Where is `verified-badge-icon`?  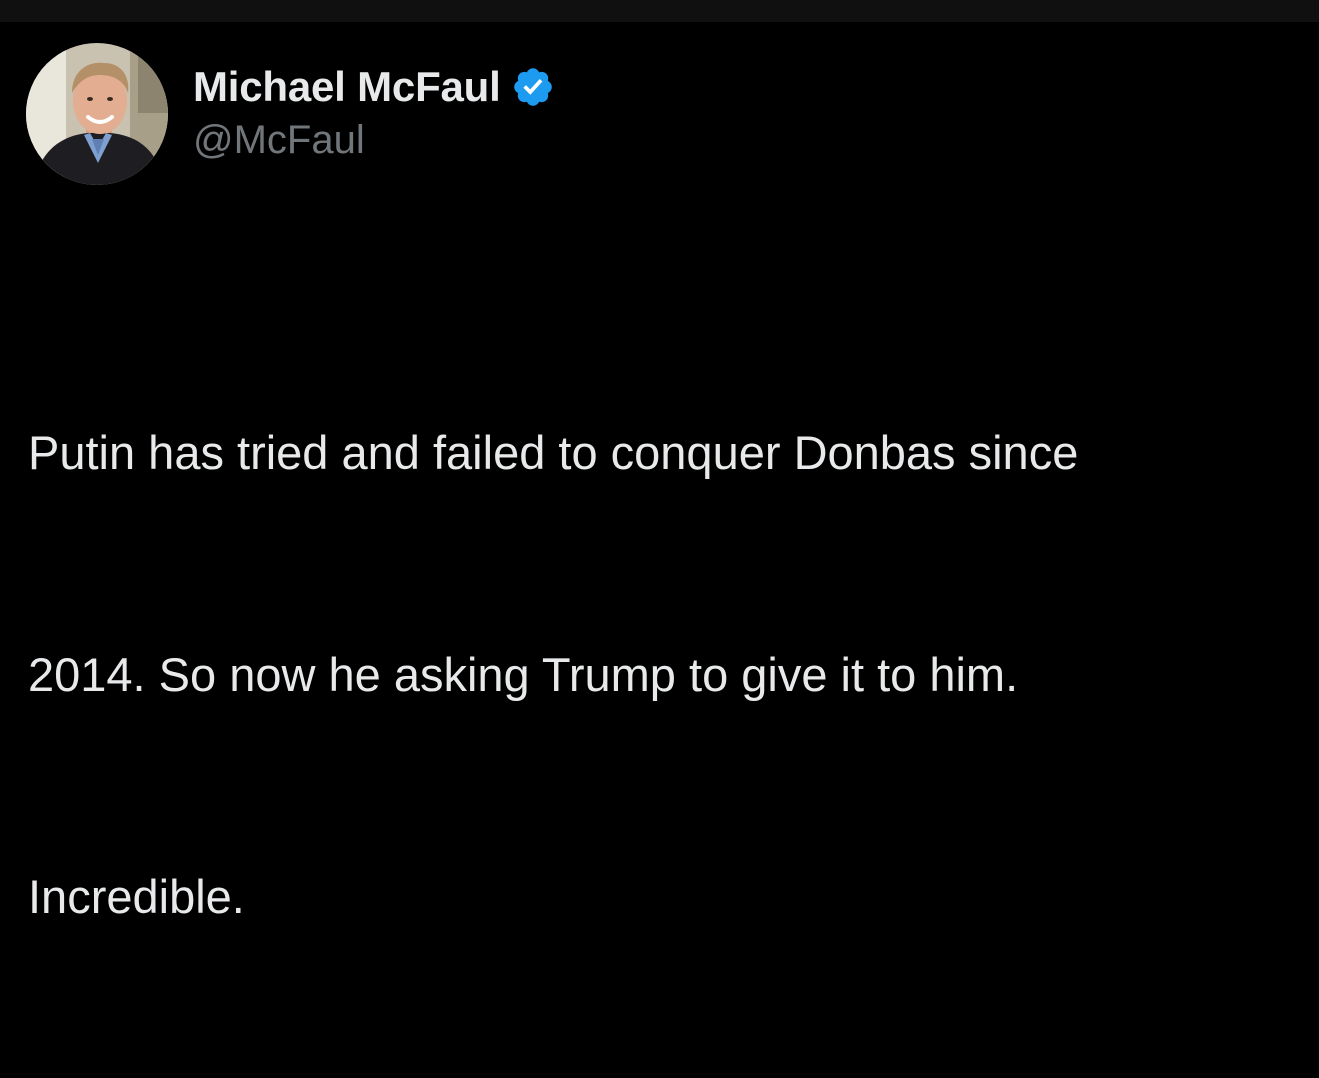 verified-badge-icon is located at coordinates (533, 87).